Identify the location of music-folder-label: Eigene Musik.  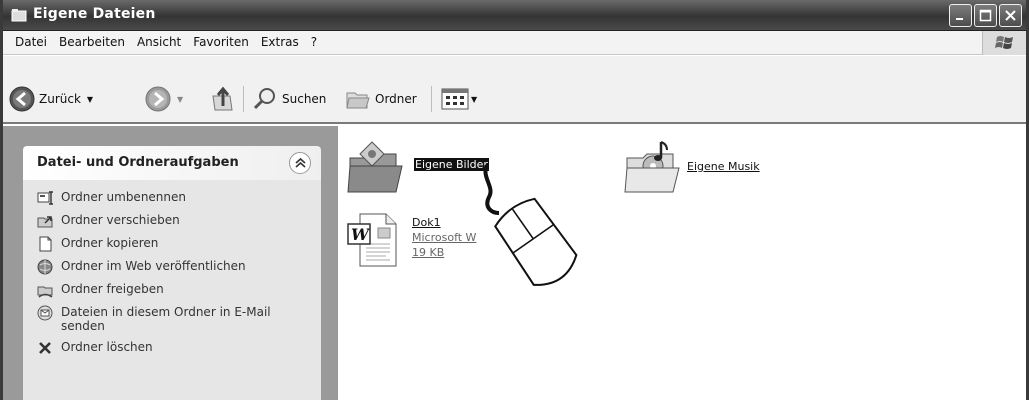
(723, 166).